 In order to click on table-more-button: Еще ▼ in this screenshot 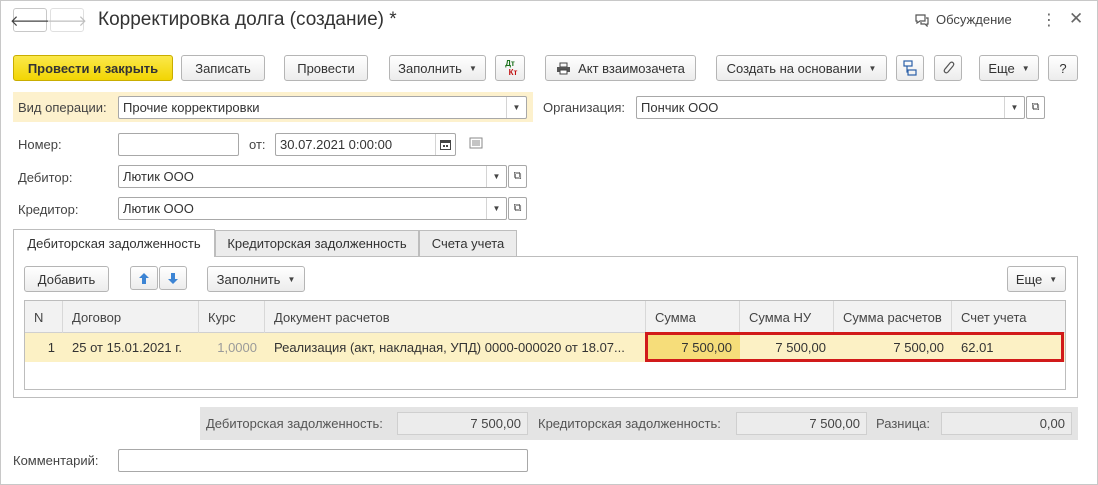, I will do `click(1036, 279)`.